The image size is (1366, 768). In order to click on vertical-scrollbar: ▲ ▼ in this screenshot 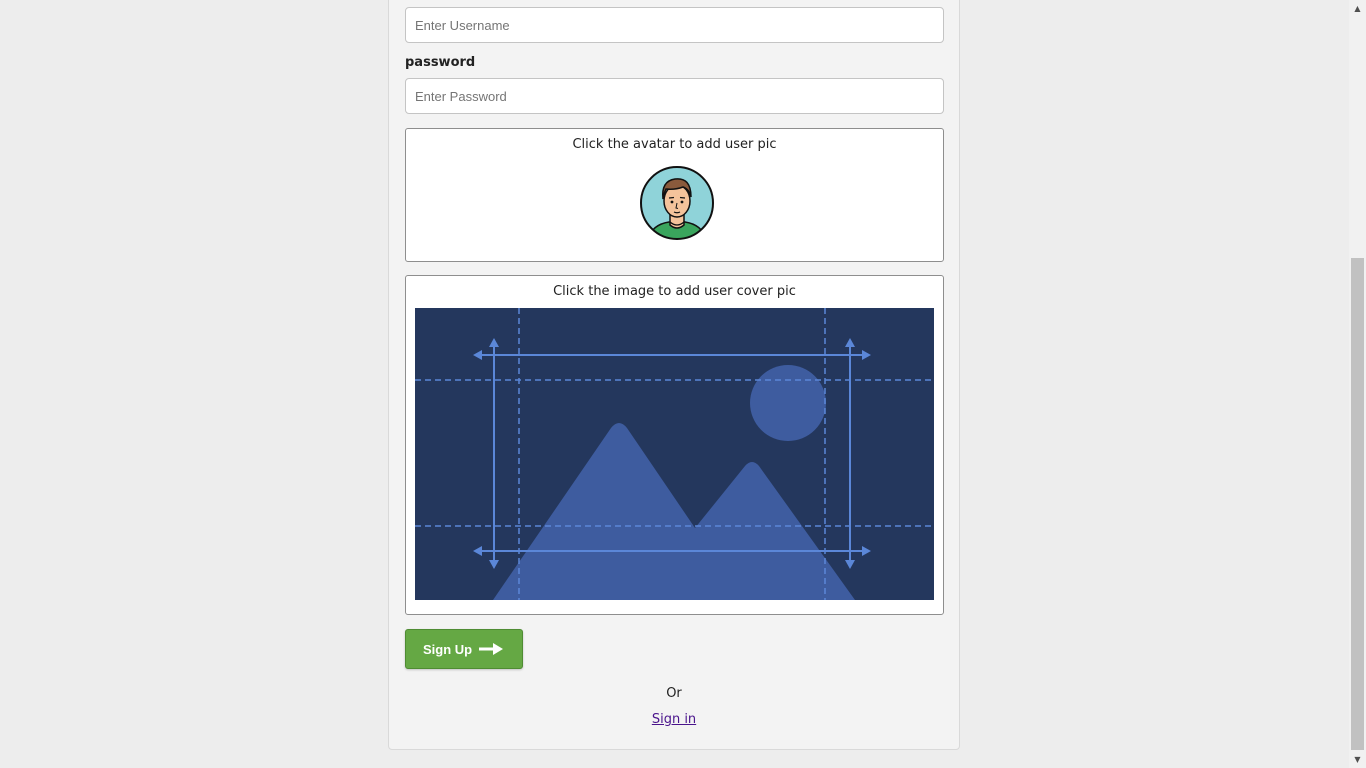, I will do `click(1357, 384)`.